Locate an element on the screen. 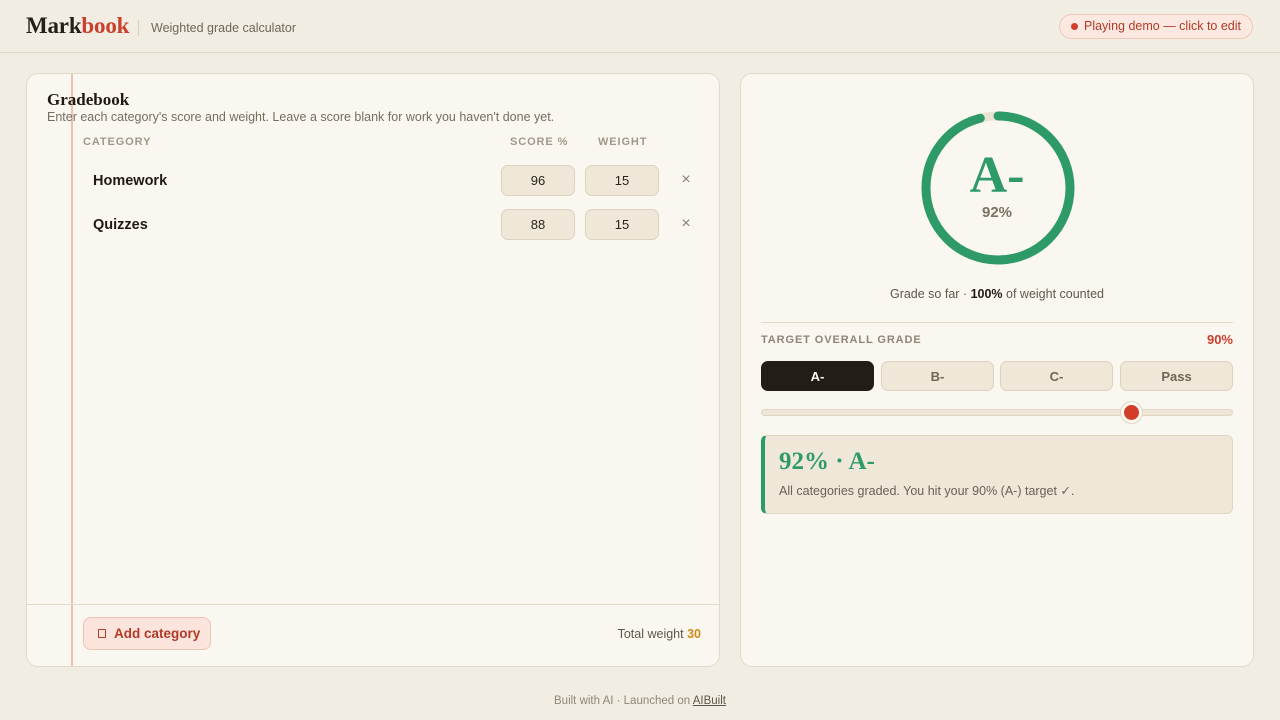  preset-button-a-minus: A- is located at coordinates (817, 376).